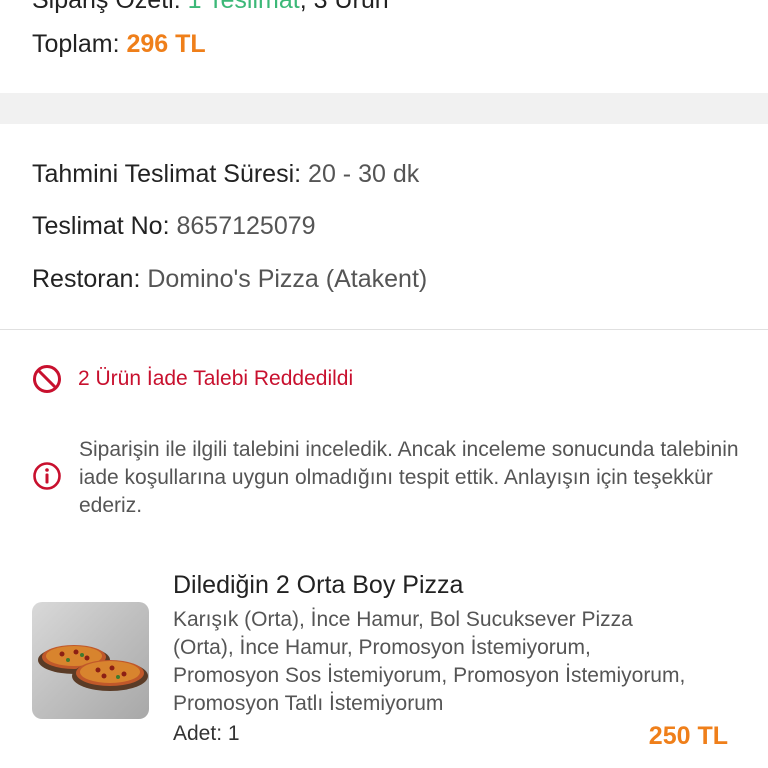 This screenshot has height=768, width=768. Describe the element at coordinates (206, 733) in the screenshot. I see `product-quantity: Adet: 1` at that location.